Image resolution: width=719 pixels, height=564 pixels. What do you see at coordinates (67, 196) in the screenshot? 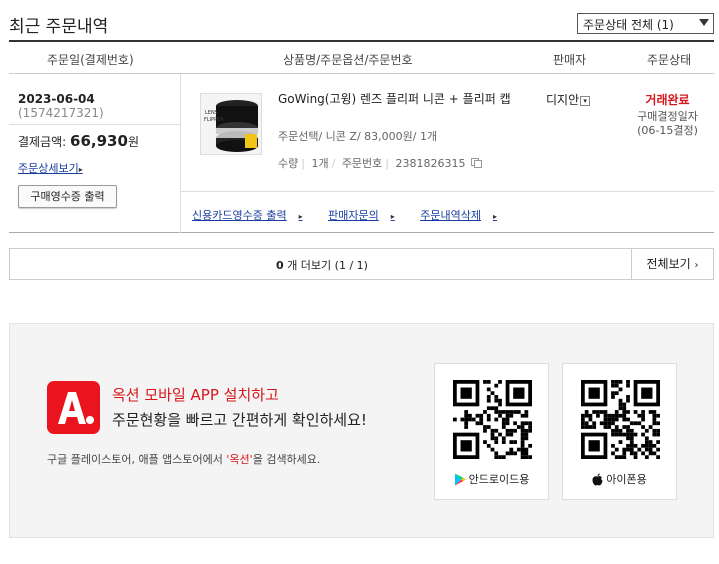
I see `purchase-receipt-button: 구매영수증 출력` at bounding box center [67, 196].